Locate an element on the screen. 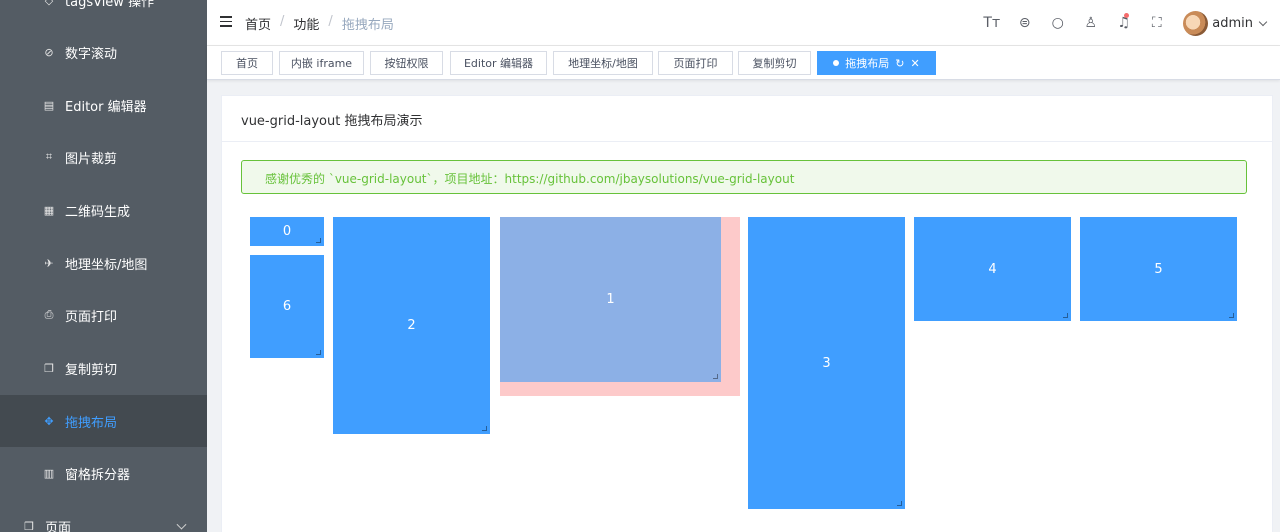 Image resolution: width=1280 pixels, height=532 pixels. chat-icon: ⊜ is located at coordinates (1024, 23).